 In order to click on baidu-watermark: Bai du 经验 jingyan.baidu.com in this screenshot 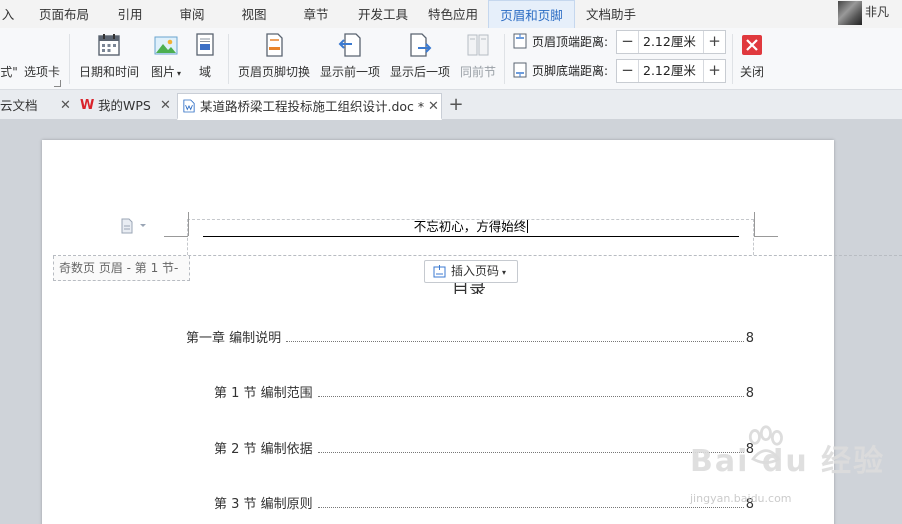, I will do `click(790, 472)`.